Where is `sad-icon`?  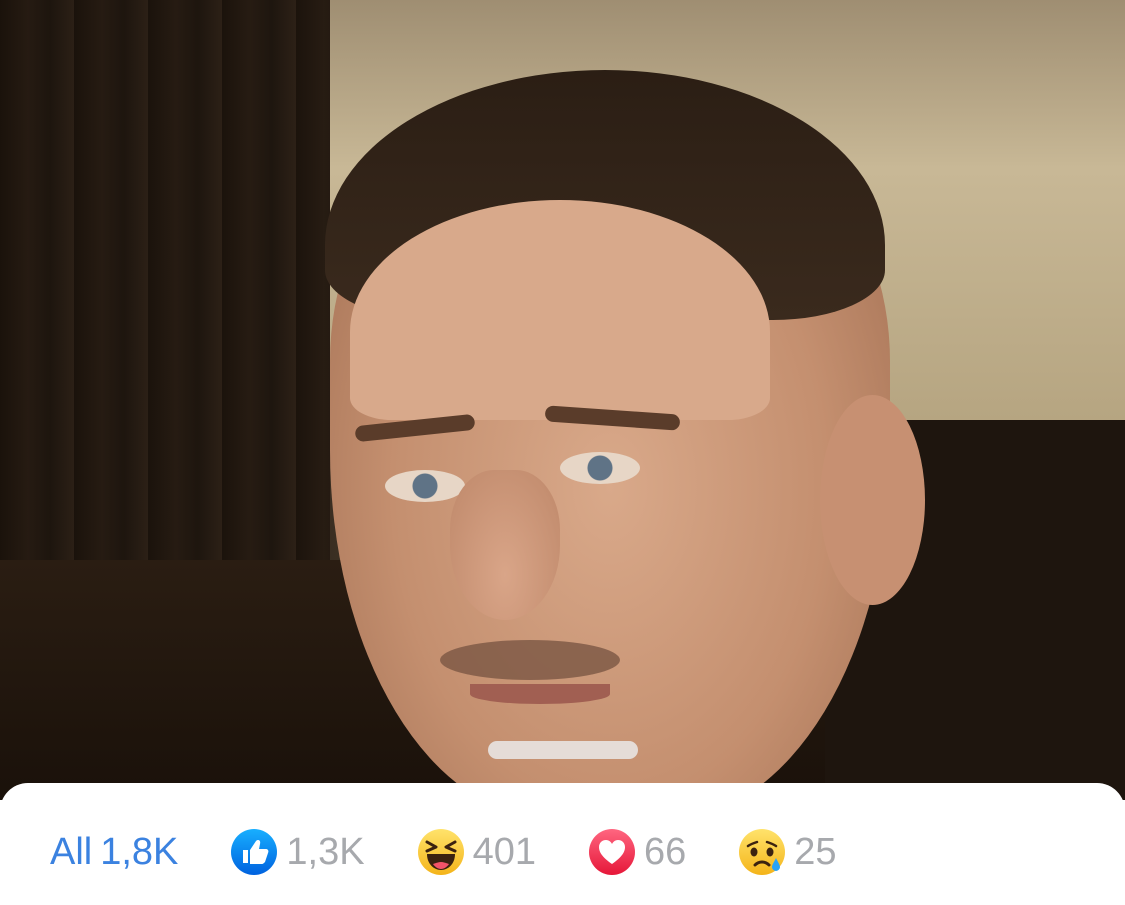
sad-icon is located at coordinates (762, 852).